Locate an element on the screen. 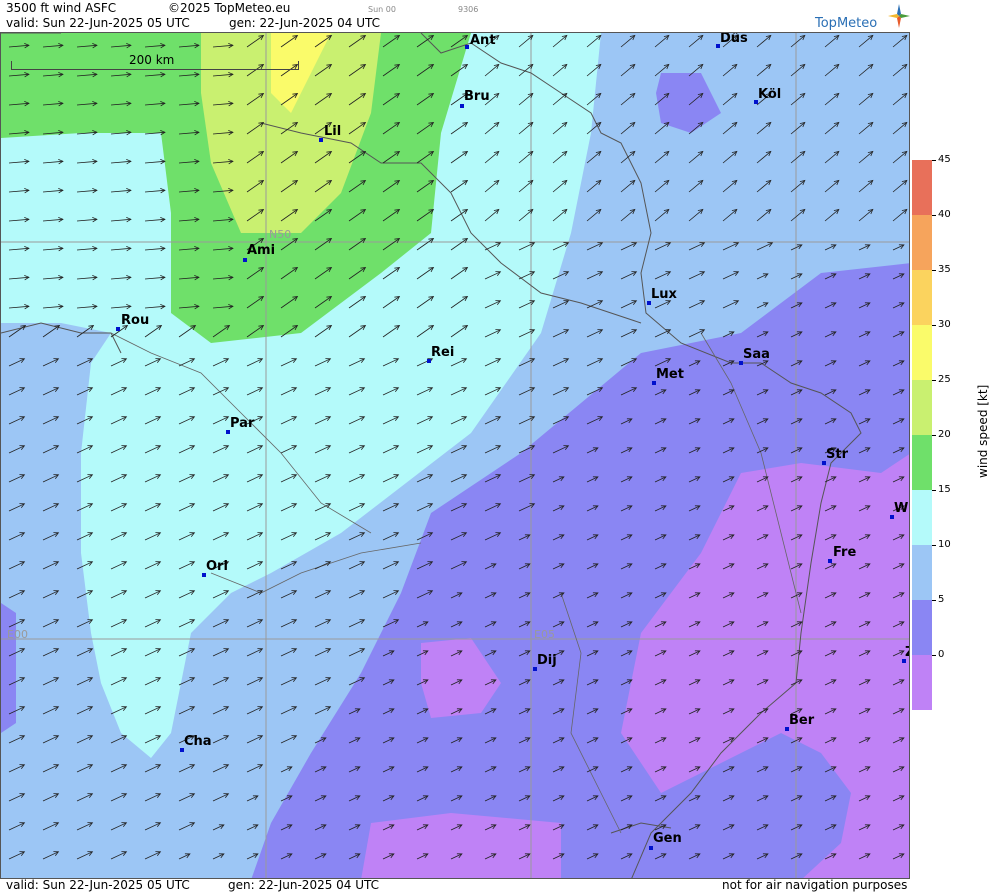 This screenshot has width=1000, height=893. legend-tick-label: 40 is located at coordinates (944, 214).